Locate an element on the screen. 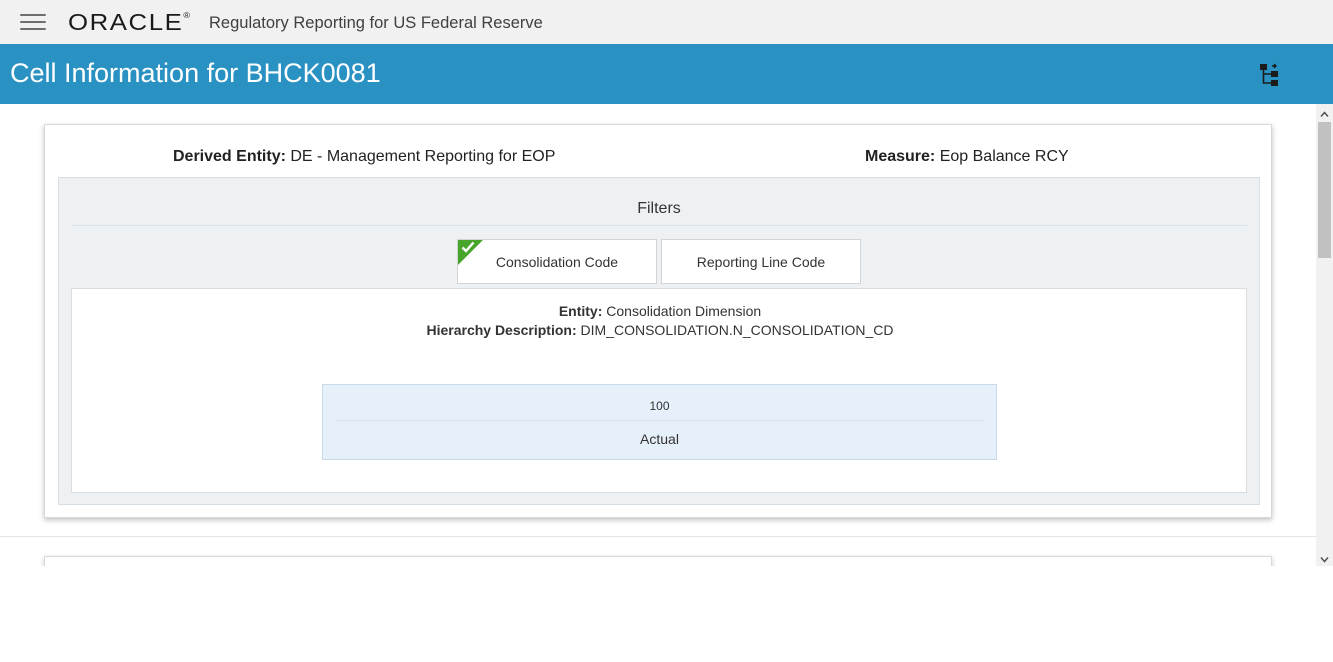  measure-label: Measure: is located at coordinates (900, 156).